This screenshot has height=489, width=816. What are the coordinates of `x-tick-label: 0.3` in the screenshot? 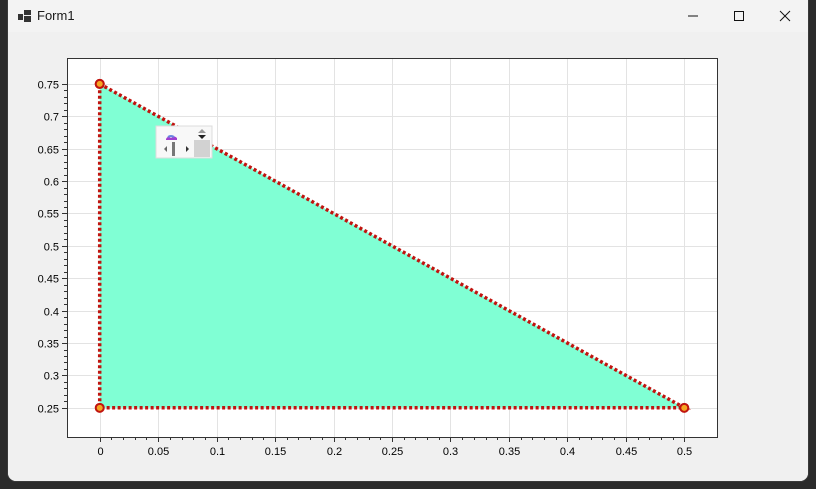 It's located at (450, 452).